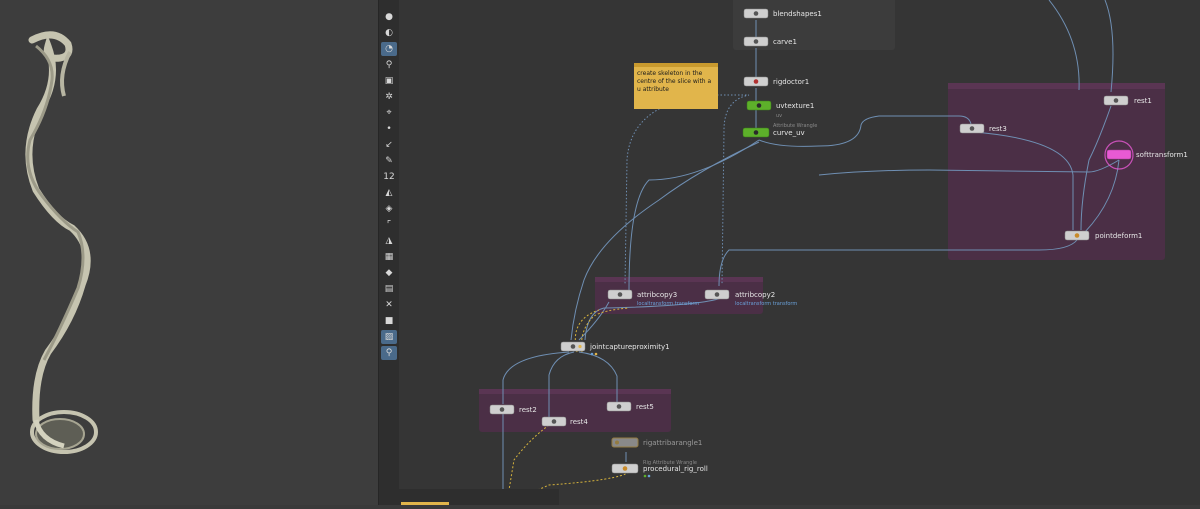 This screenshot has width=1200, height=509. I want to click on edge-icon: ↙, so click(389, 145).